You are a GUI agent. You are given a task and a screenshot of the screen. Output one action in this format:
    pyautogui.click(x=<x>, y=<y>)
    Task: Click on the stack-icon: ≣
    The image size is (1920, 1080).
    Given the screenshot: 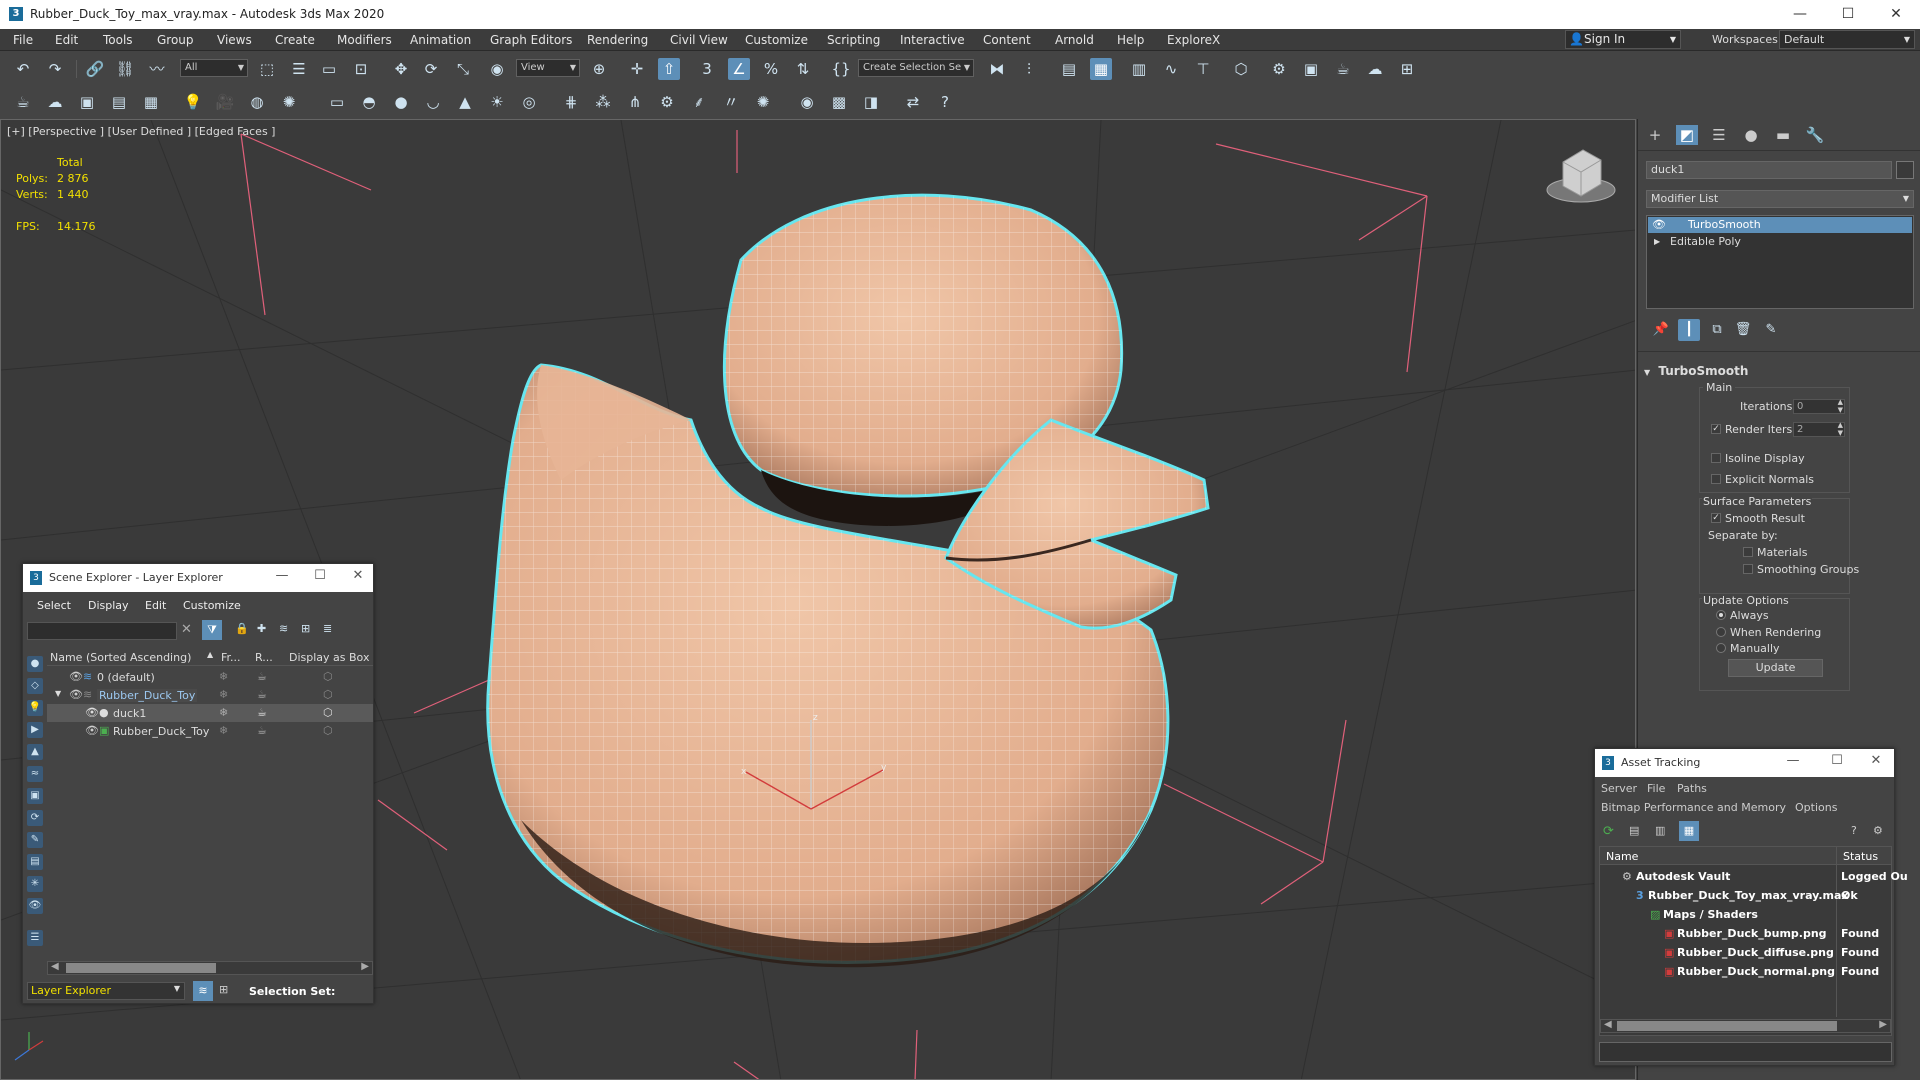 What is the action you would take?
    pyautogui.click(x=327, y=628)
    